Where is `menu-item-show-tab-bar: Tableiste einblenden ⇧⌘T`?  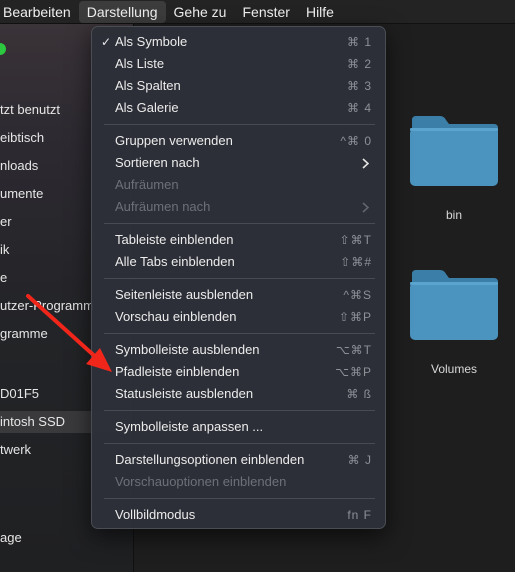 menu-item-show-tab-bar: Tableiste einblenden ⇧⌘T is located at coordinates (239, 240).